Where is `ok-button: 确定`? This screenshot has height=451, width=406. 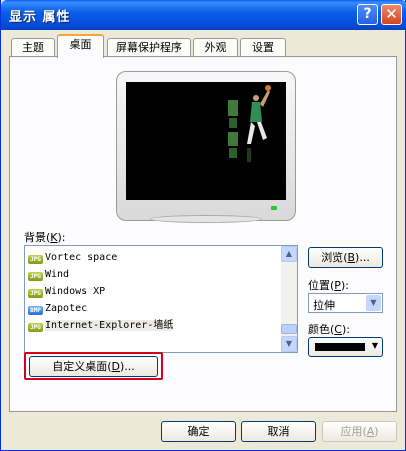 ok-button: 确定 is located at coordinates (198, 431).